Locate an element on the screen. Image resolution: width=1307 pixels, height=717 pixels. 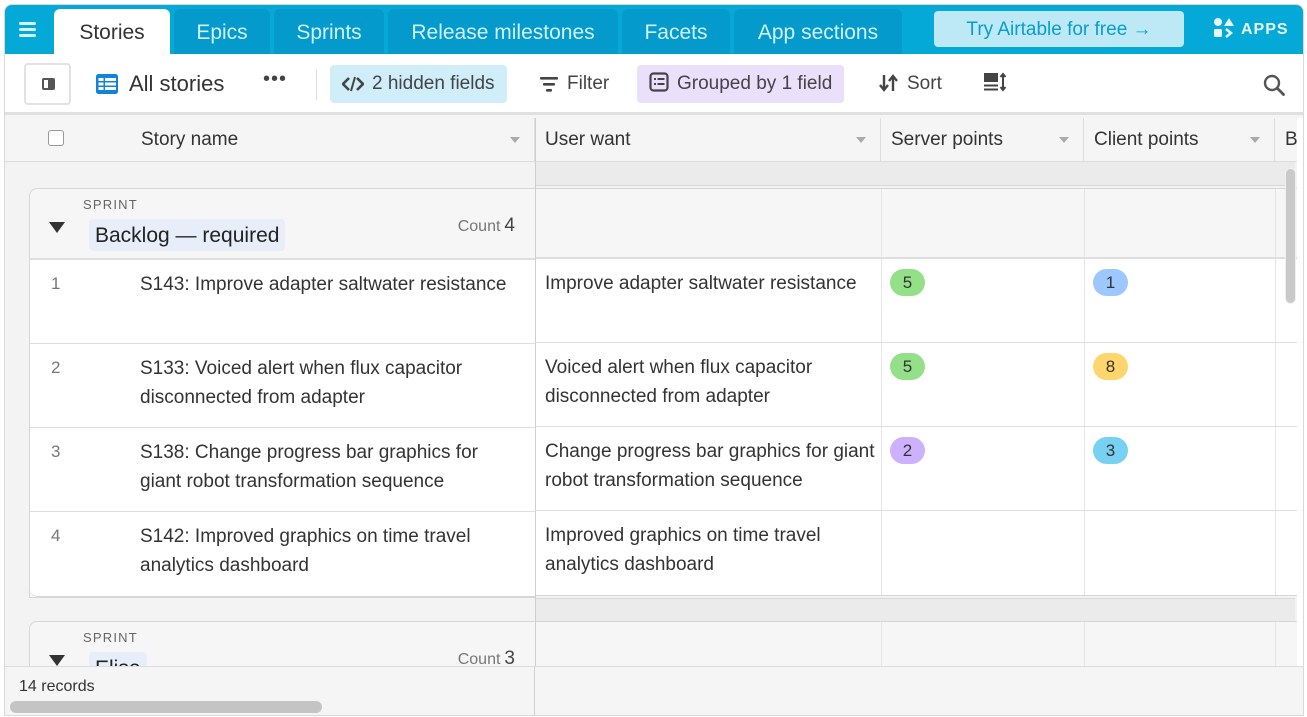
group-count-value: 3 is located at coordinates (509, 657).